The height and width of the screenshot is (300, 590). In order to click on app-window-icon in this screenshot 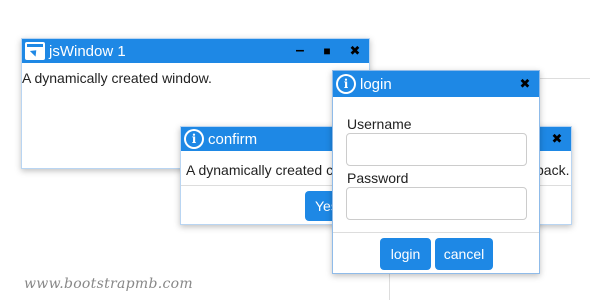, I will do `click(35, 51)`.